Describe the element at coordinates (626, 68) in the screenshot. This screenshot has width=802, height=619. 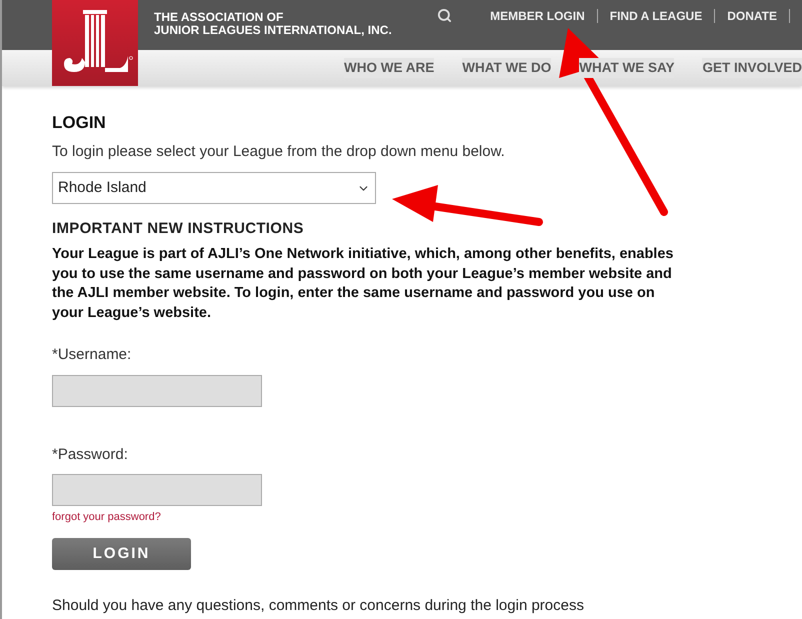
I see `nav-link: WHAT WE SAY` at that location.